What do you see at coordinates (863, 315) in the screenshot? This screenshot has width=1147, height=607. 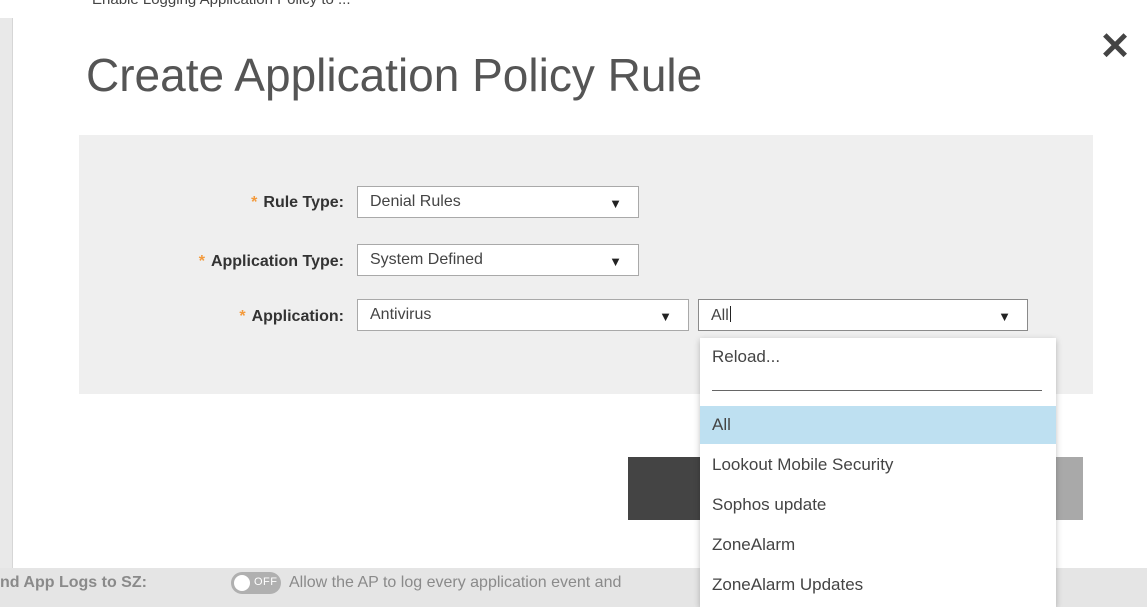 I see `application-filter-select: All ▼` at bounding box center [863, 315].